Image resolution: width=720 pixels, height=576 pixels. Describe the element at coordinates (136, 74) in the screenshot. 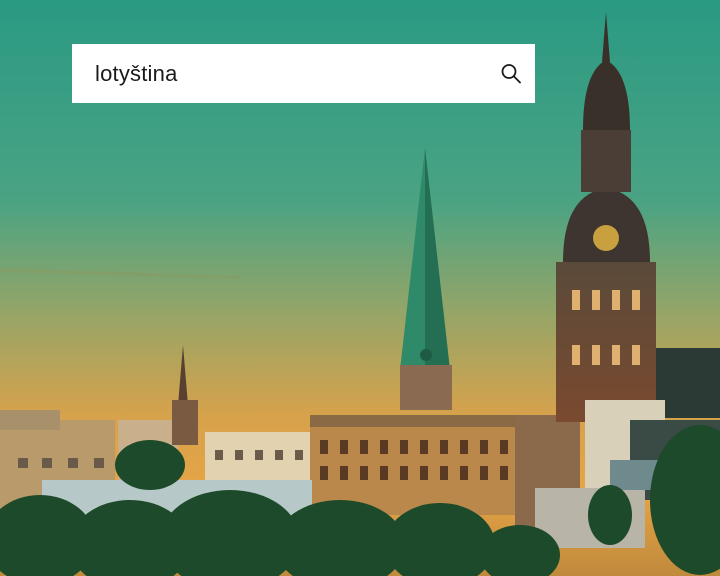

I see `search-input: lotyština` at that location.